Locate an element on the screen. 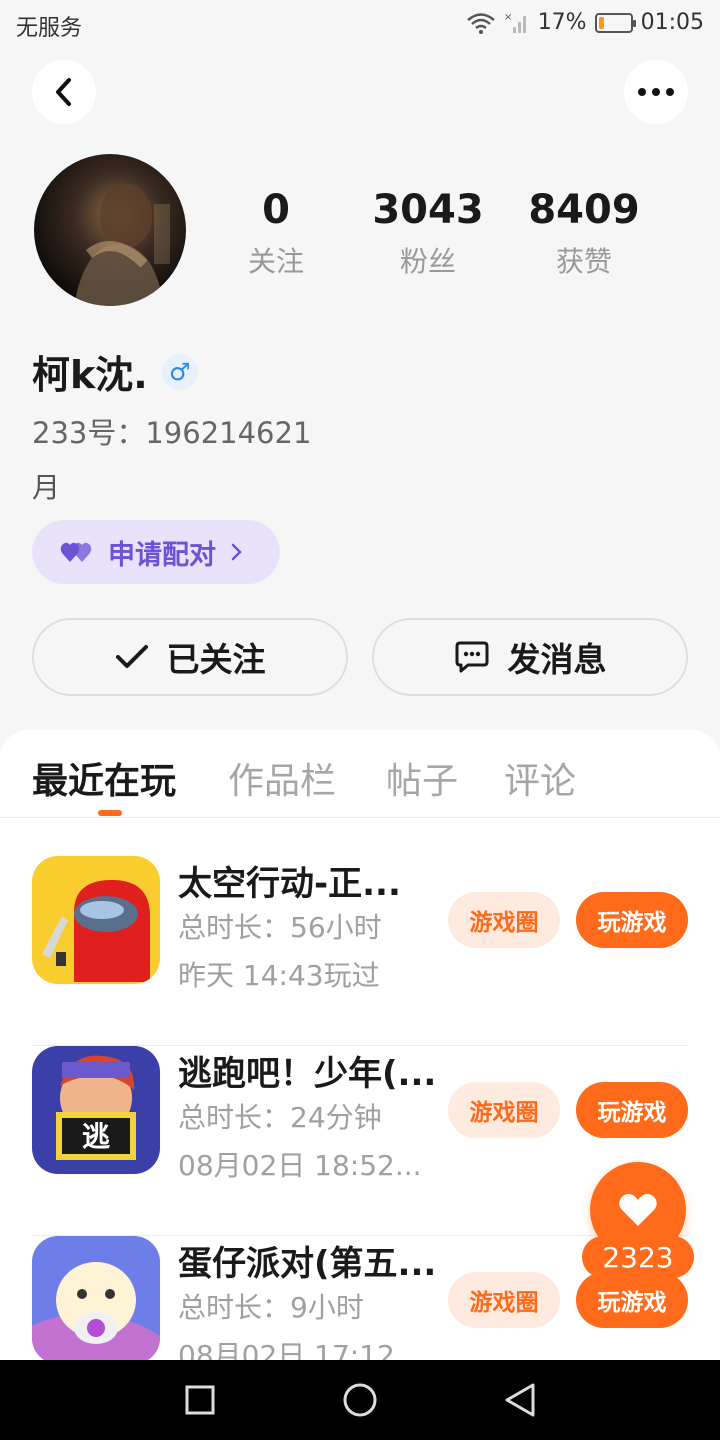  avatar-photo is located at coordinates (122, 245).